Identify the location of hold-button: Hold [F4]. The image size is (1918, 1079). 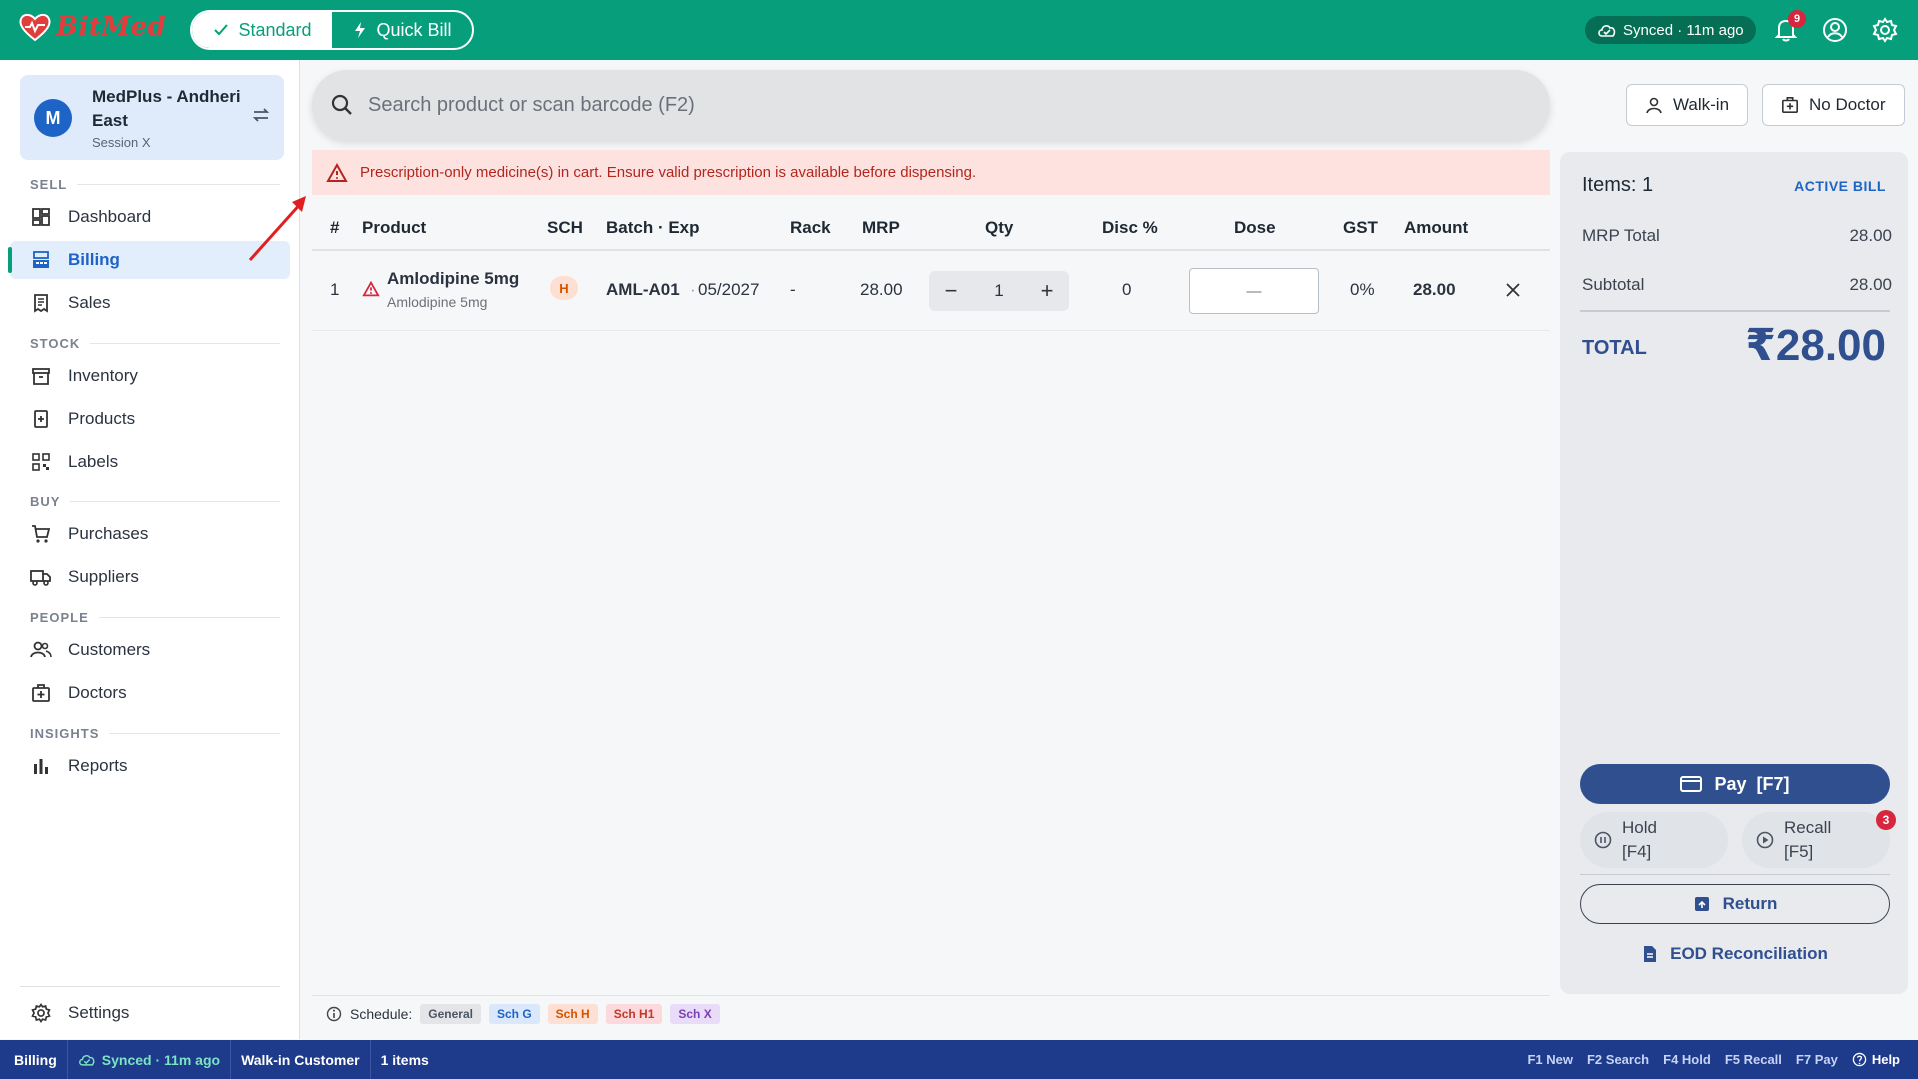
(1654, 840).